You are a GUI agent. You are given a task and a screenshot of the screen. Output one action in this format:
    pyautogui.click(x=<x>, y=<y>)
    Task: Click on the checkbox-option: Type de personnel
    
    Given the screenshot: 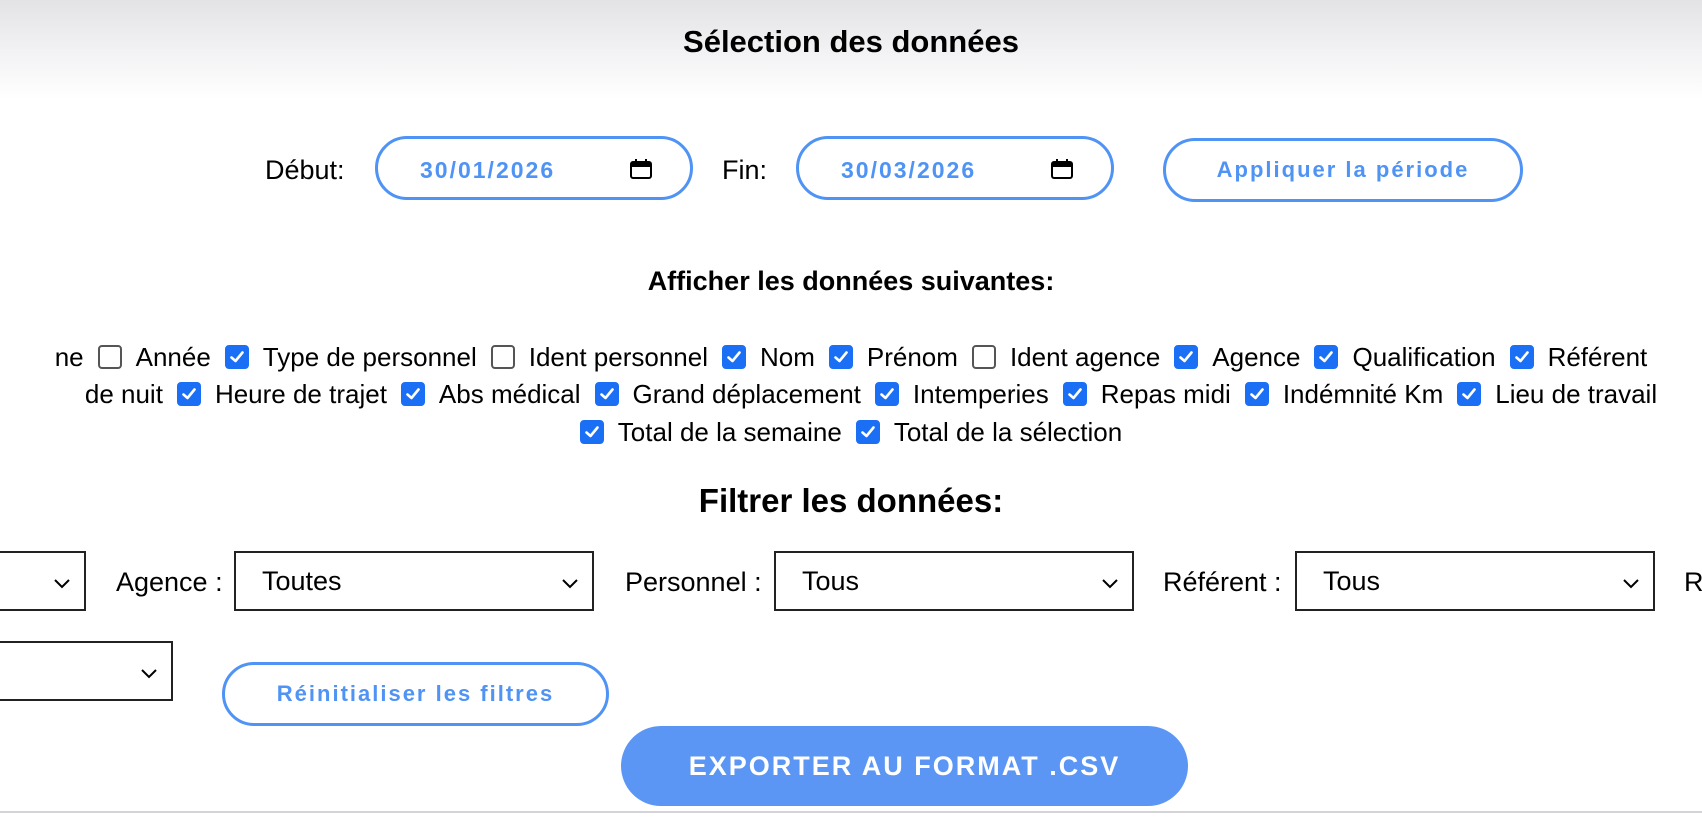 What is the action you would take?
    pyautogui.click(x=350, y=357)
    